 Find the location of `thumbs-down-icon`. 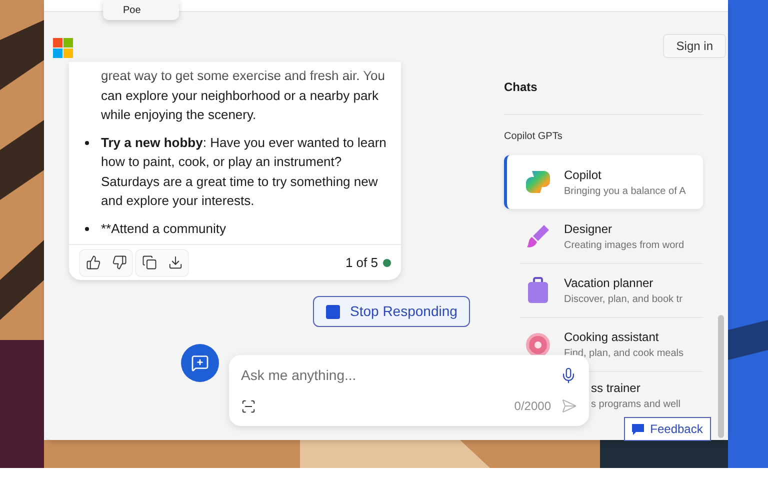

thumbs-down-icon is located at coordinates (119, 262).